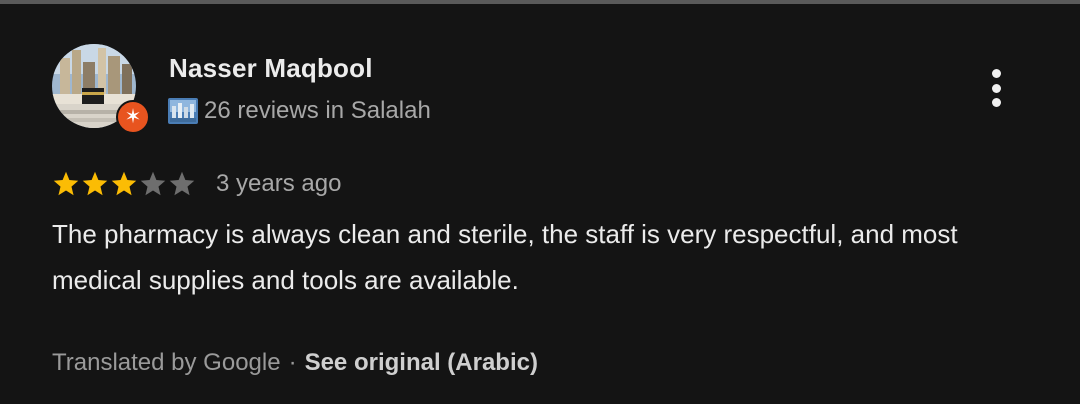  I want to click on reviewer-meta: 26 reviews in Salalah, so click(299, 111).